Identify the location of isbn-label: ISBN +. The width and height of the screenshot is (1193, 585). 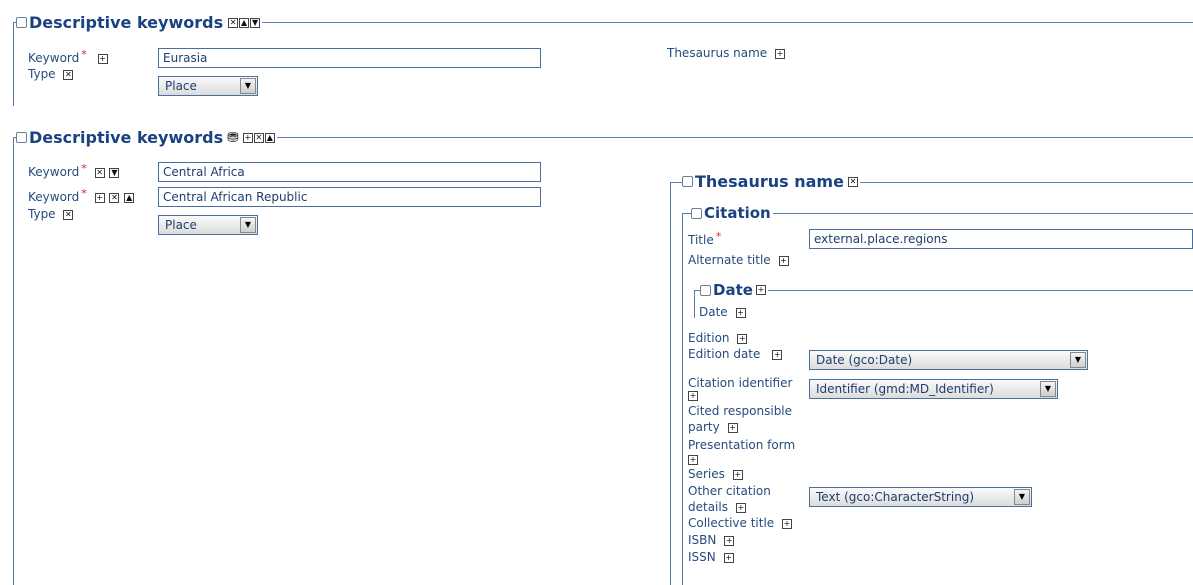
(711, 540).